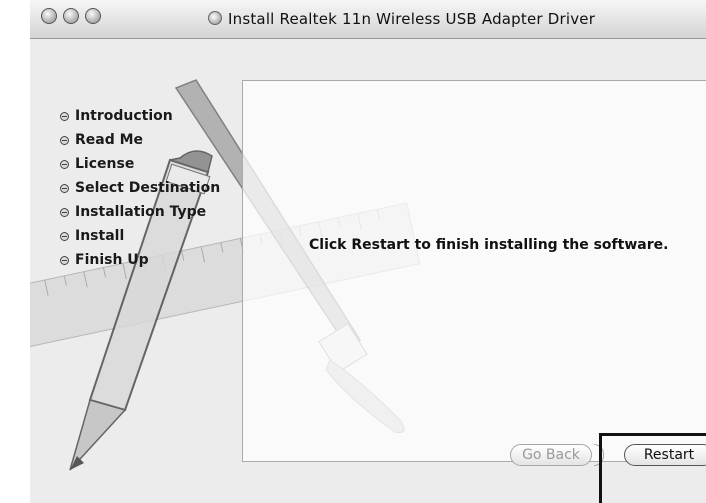  I want to click on step-label: Introduction, so click(124, 116).